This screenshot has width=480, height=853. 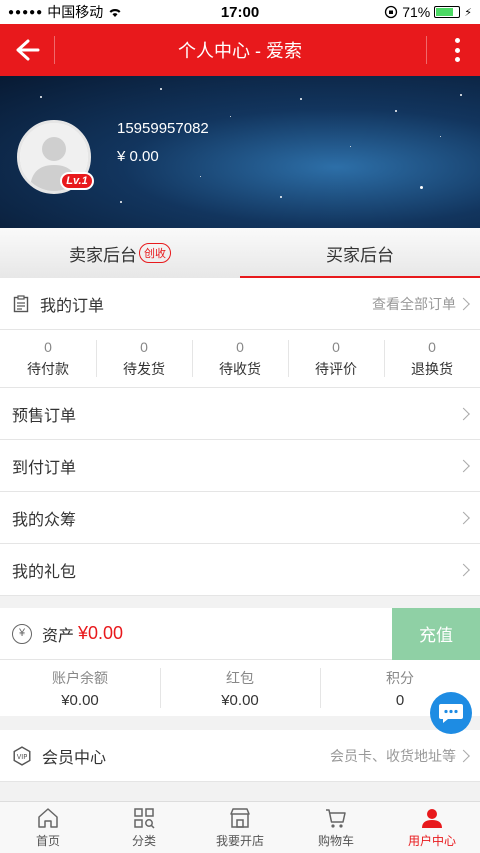 I want to click on cart-icon, so click(x=336, y=818).